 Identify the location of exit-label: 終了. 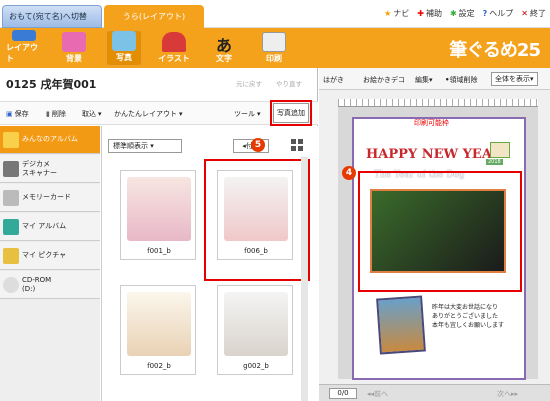
(538, 13).